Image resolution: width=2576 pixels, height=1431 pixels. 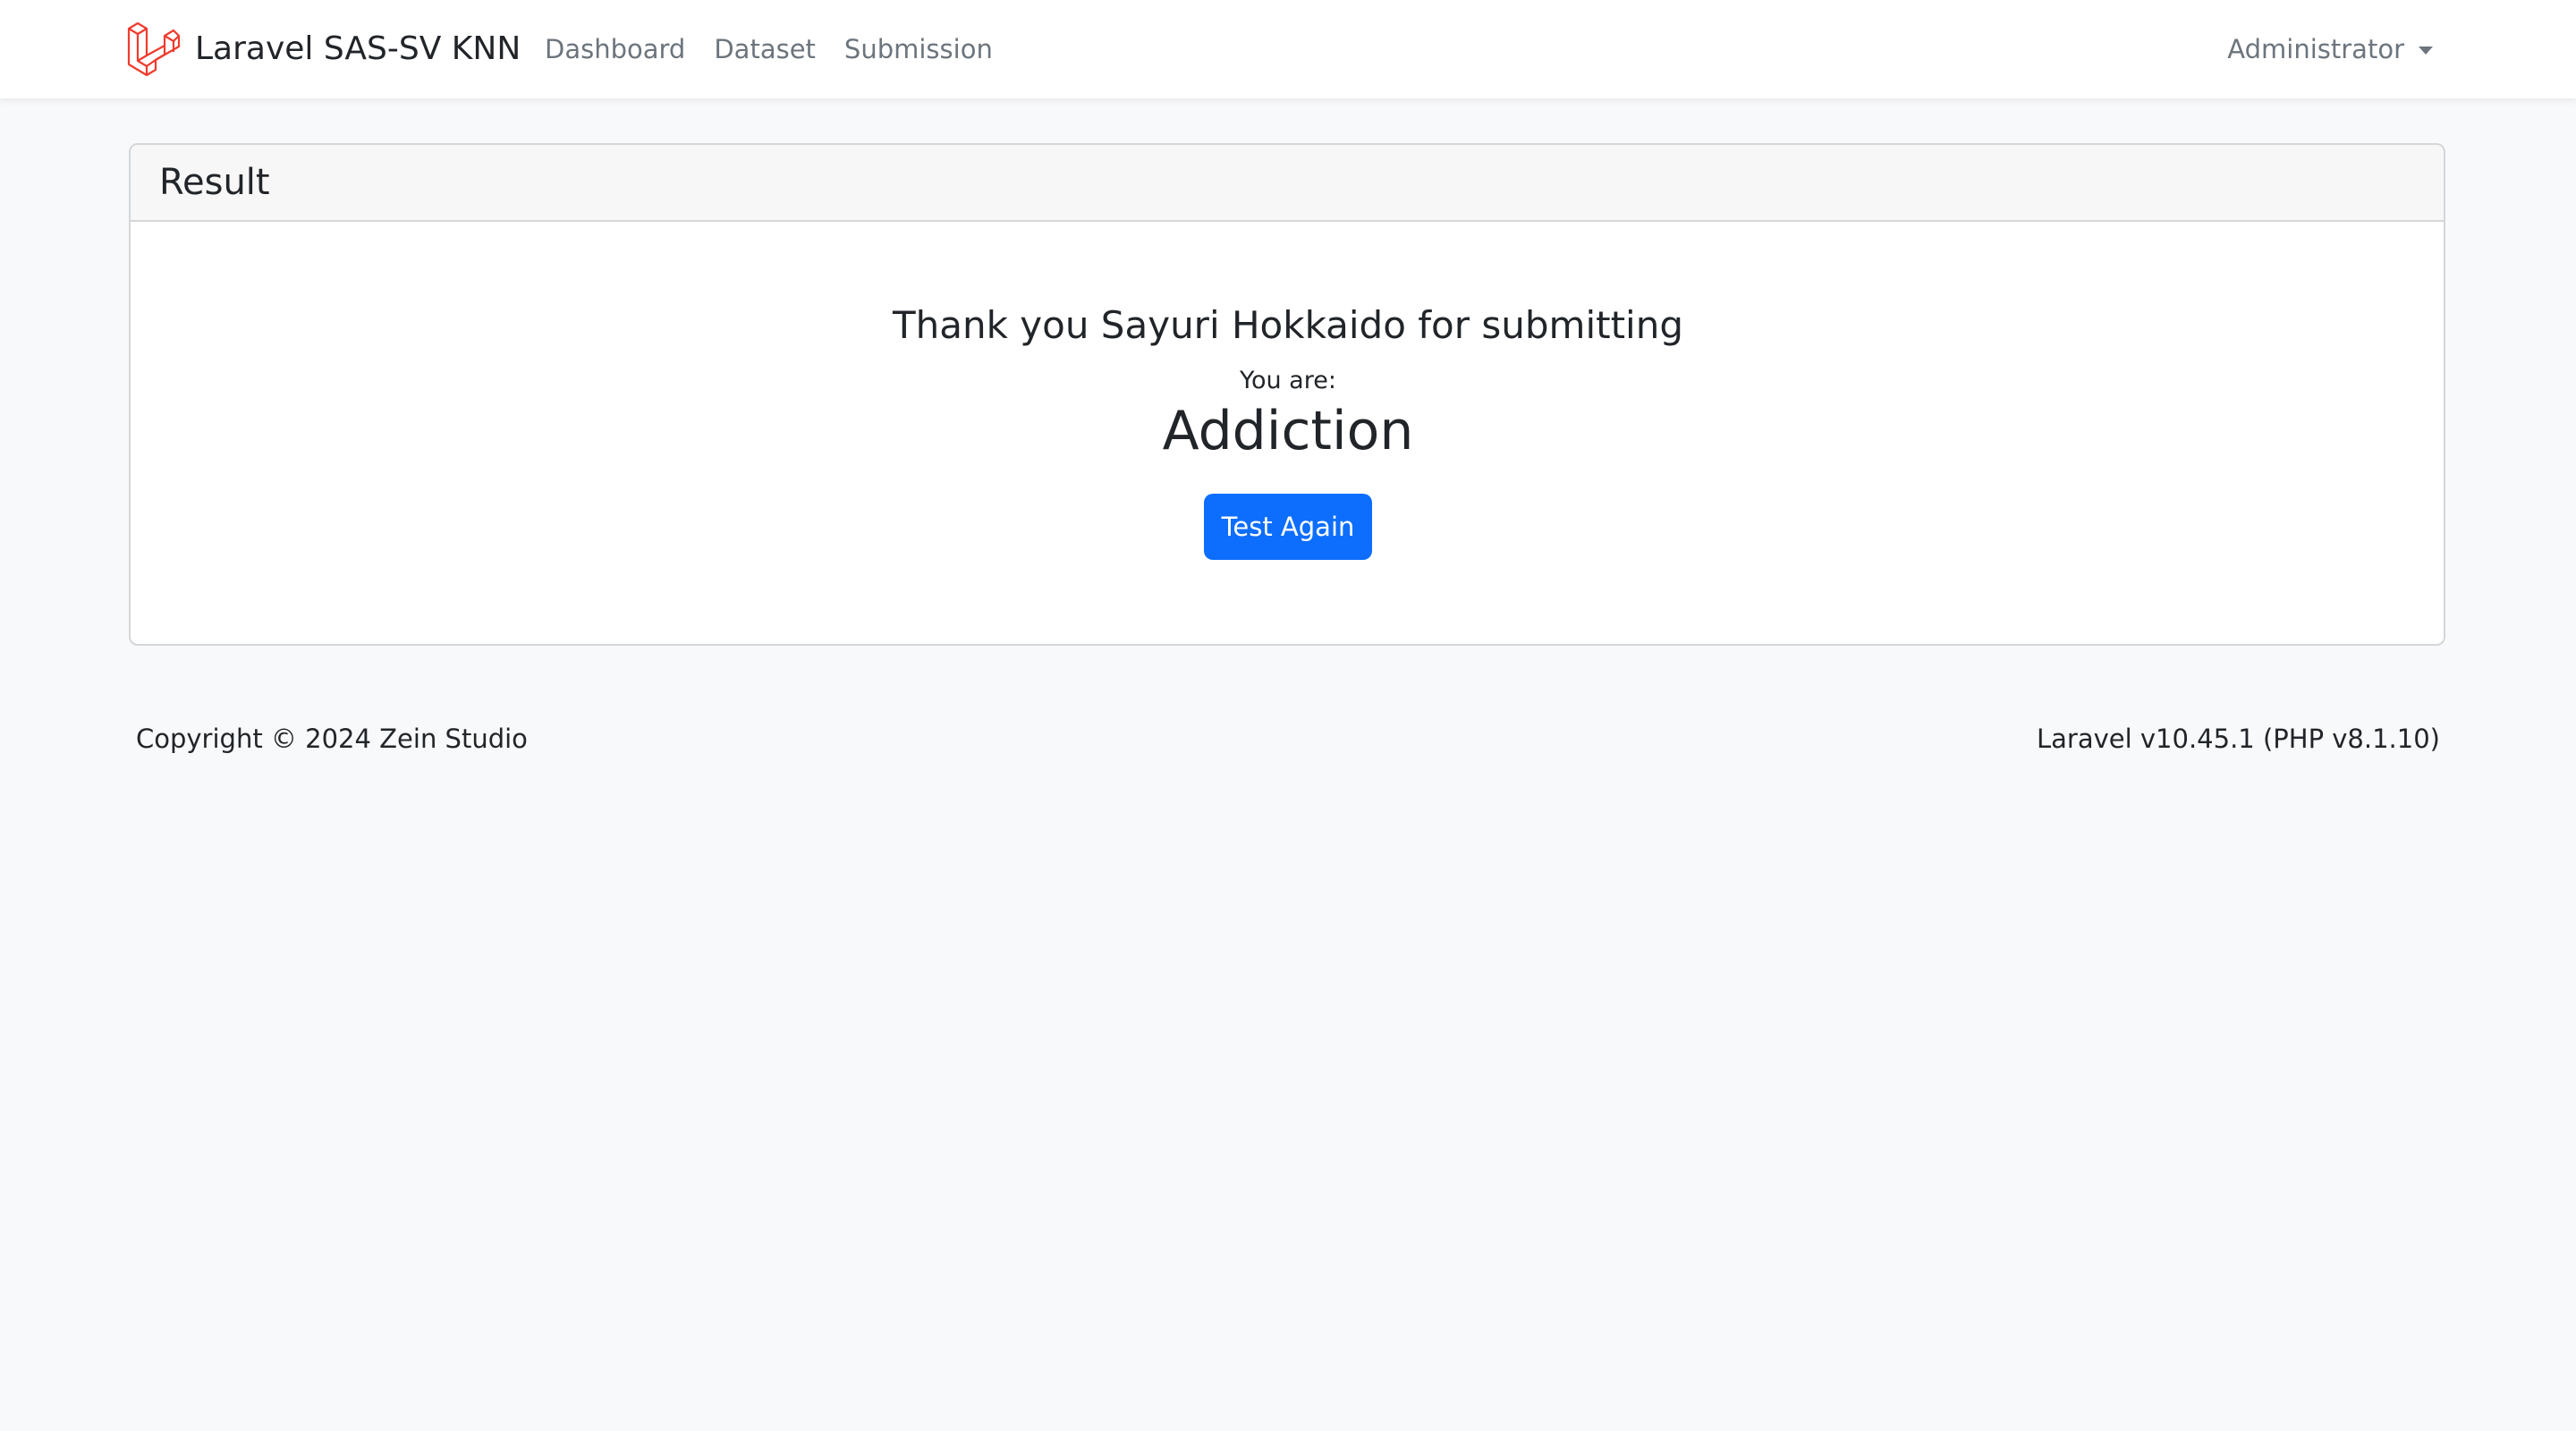 I want to click on nav-link-dataset: Dataset, so click(x=765, y=49).